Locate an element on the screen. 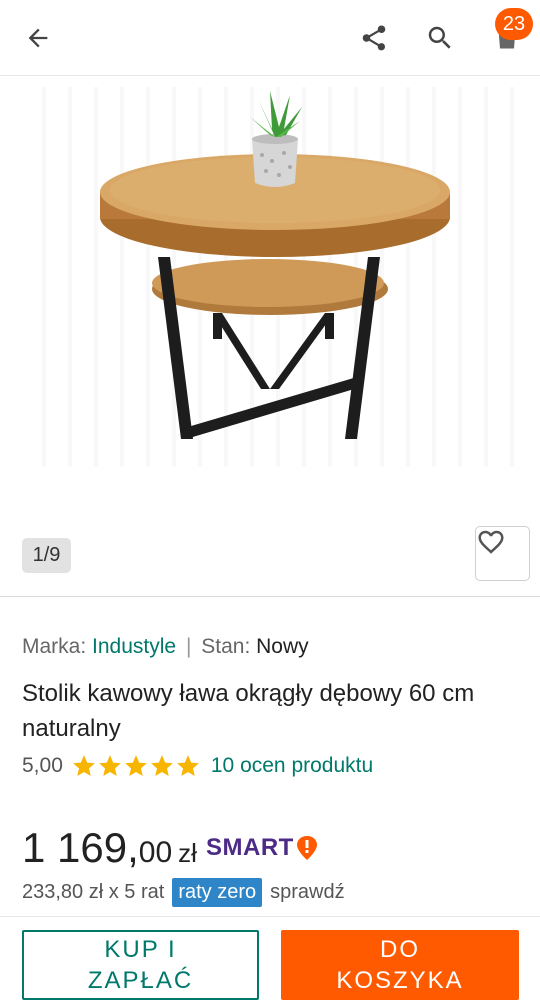  top-bar: 23 is located at coordinates (270, 38).